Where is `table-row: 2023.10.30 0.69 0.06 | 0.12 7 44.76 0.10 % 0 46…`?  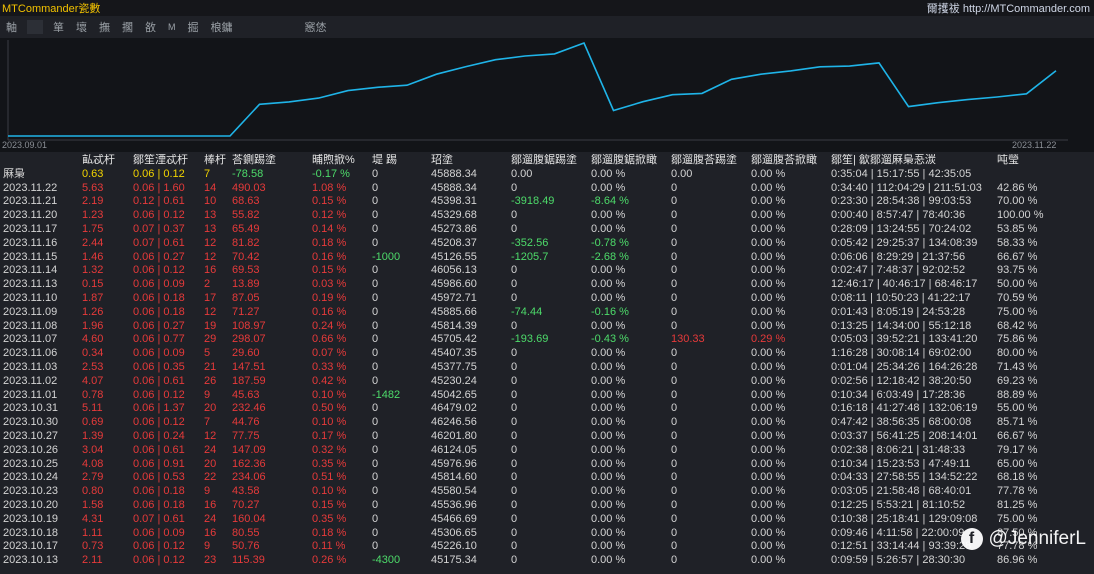
table-row: 2023.10.30 0.69 0.06 | 0.12 7 44.76 0.10 % 0 46… is located at coordinates (547, 423).